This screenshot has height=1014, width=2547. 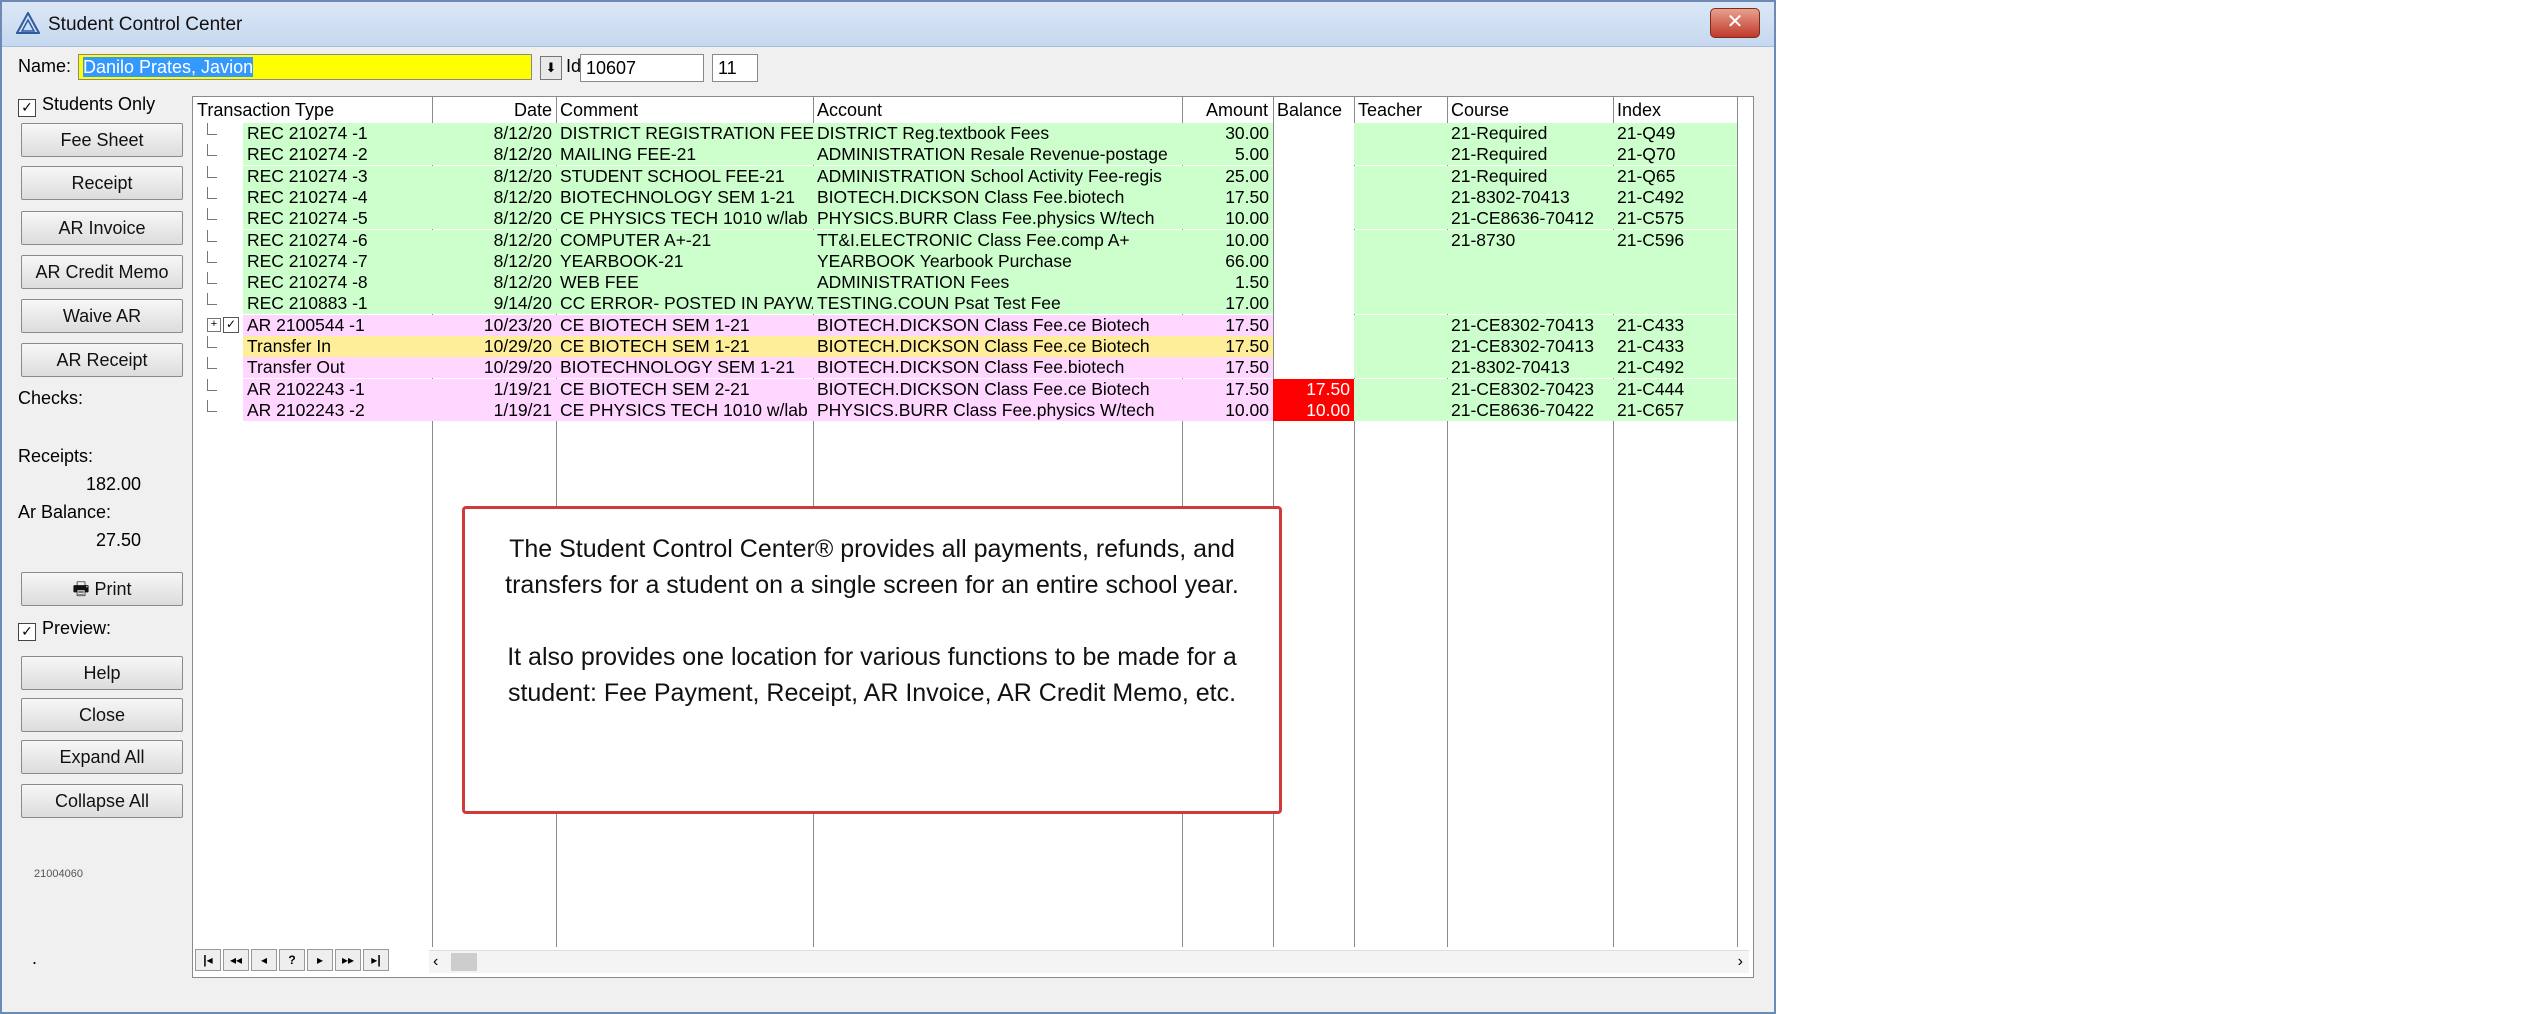 I want to click on app-logo-icon, so click(x=28, y=23).